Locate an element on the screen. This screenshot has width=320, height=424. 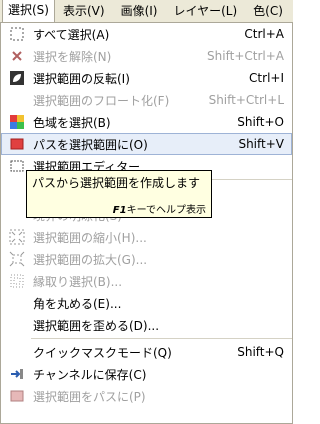
menu-item-selection-to-path: 選択範囲をパスに(P) is located at coordinates (146, 396).